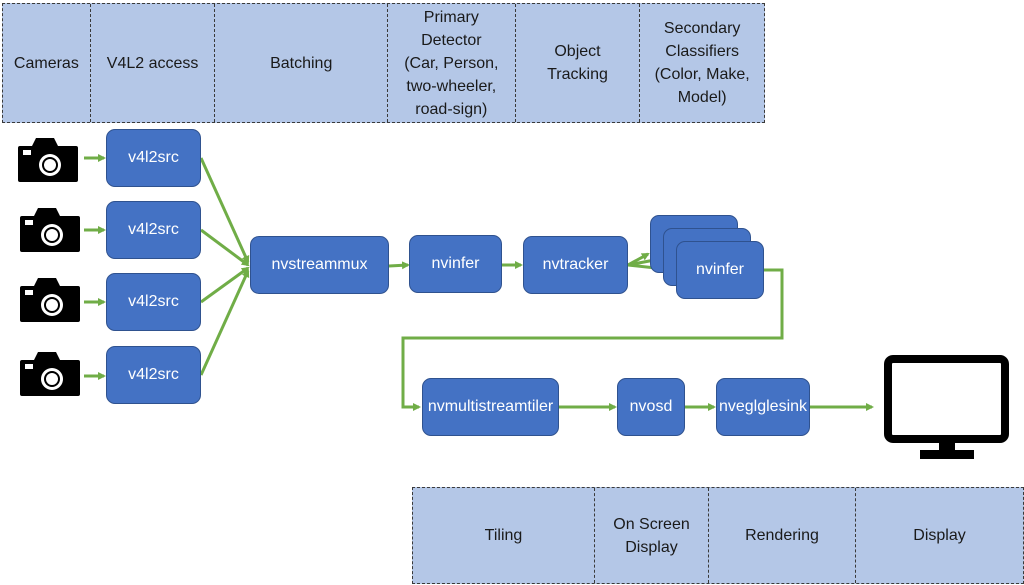  Describe the element at coordinates (575, 265) in the screenshot. I see `nvtracker-node: nvtracker` at that location.